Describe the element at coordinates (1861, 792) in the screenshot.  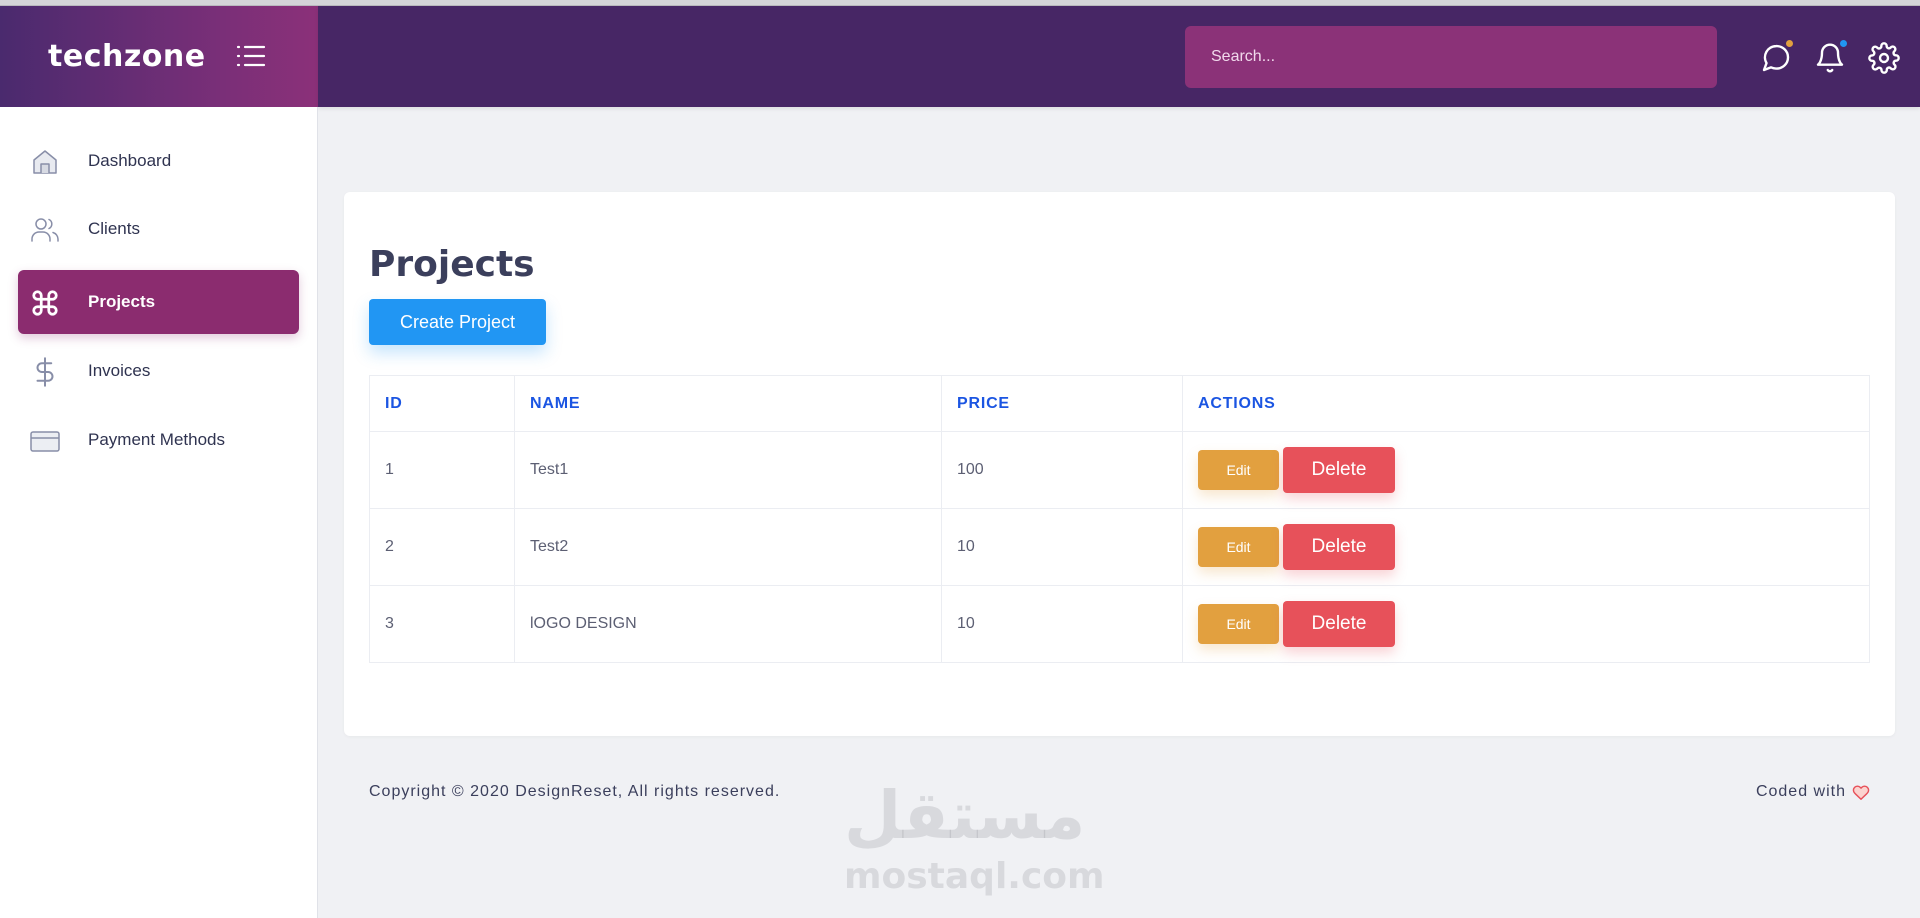
I see `heart-icon` at that location.